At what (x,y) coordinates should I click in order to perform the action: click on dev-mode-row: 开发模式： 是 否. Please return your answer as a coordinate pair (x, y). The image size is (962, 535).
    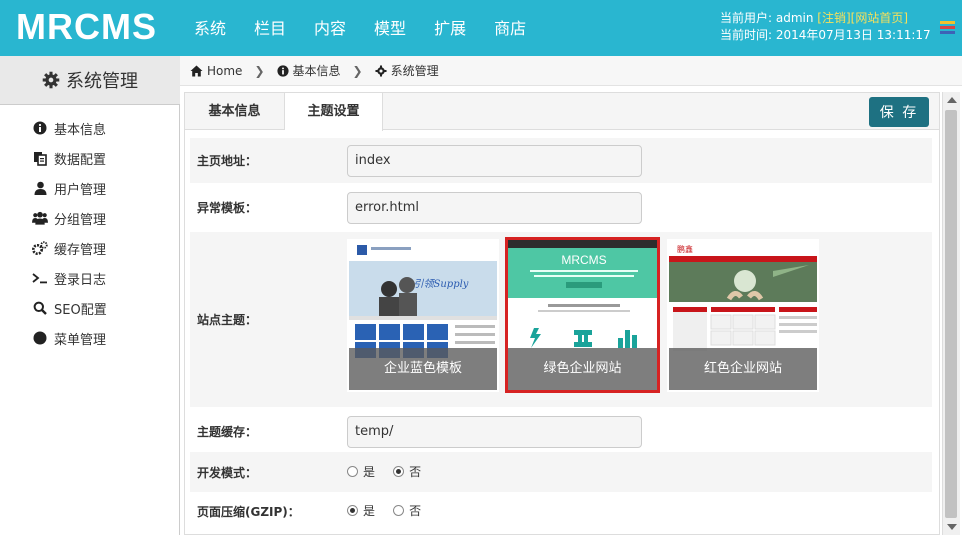
    Looking at the image, I should click on (561, 472).